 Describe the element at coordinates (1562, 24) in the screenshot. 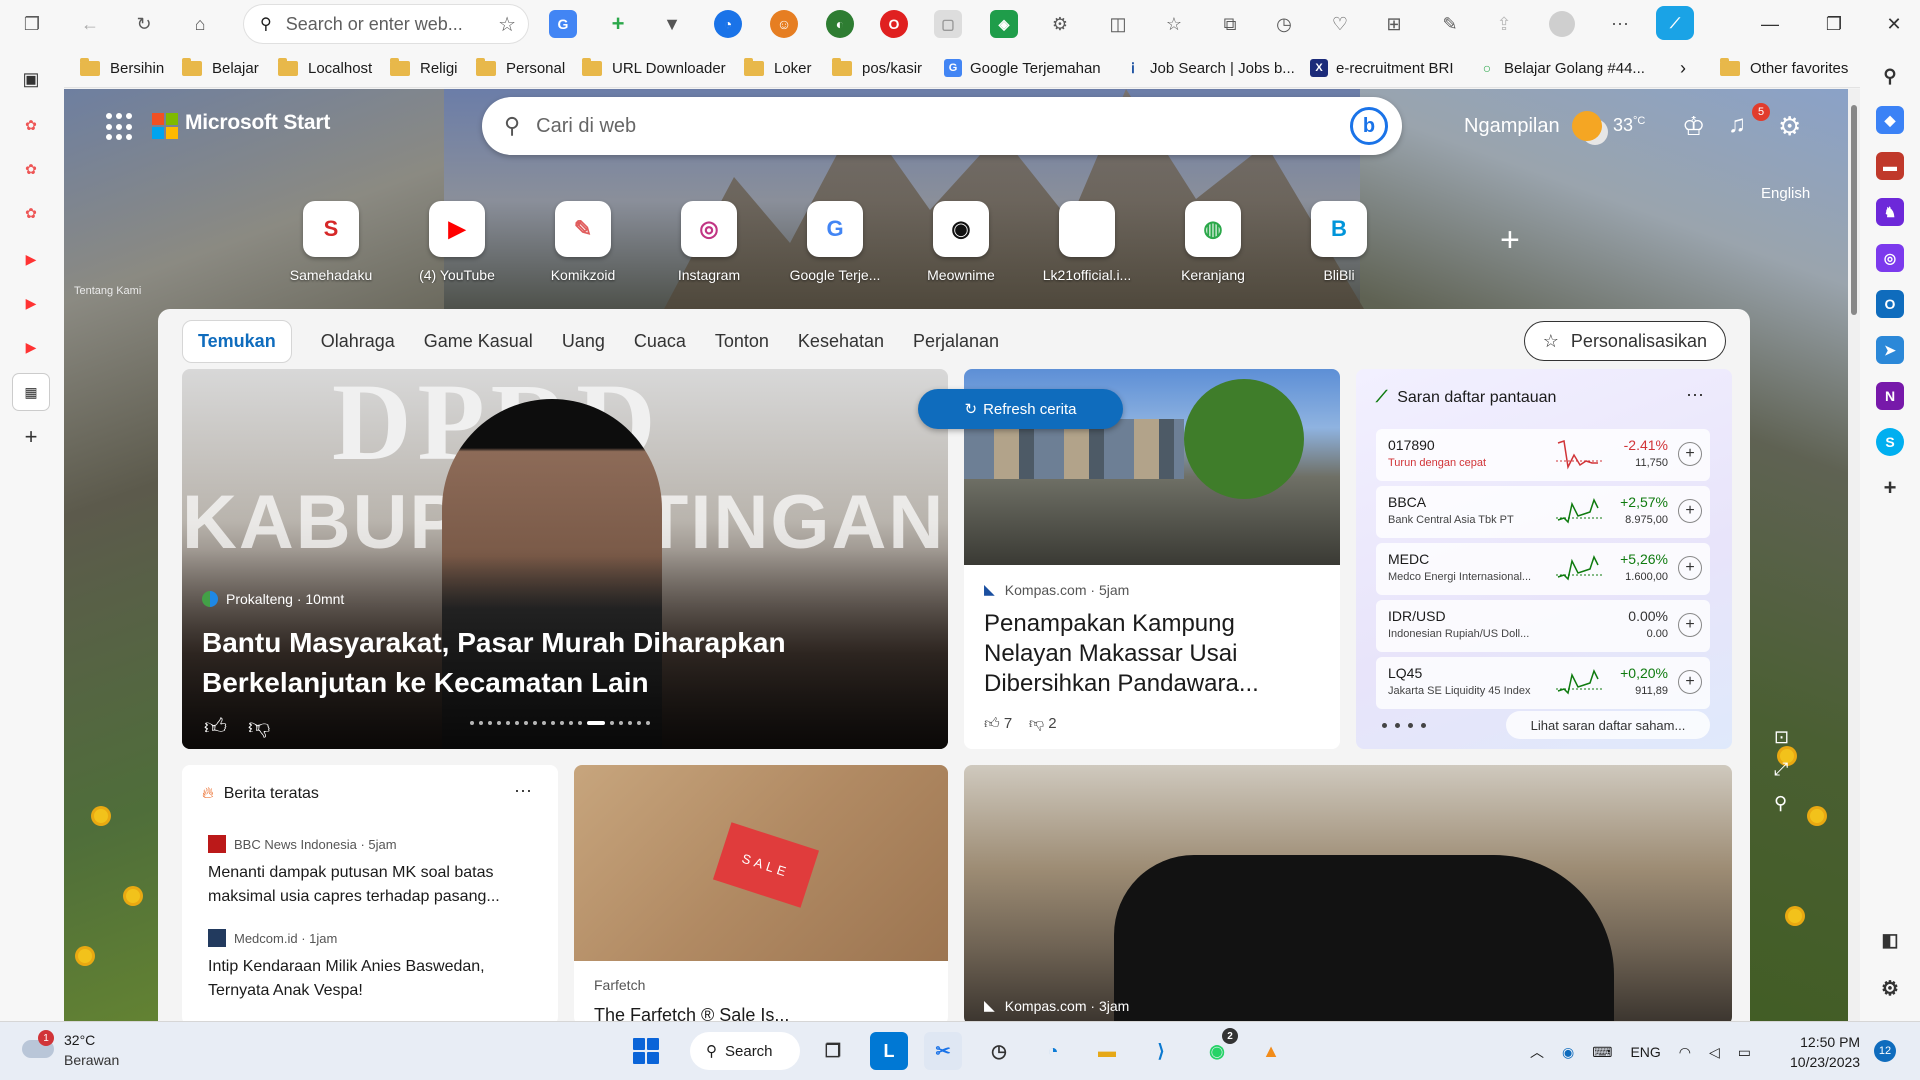

I see `profile-avatar` at that location.